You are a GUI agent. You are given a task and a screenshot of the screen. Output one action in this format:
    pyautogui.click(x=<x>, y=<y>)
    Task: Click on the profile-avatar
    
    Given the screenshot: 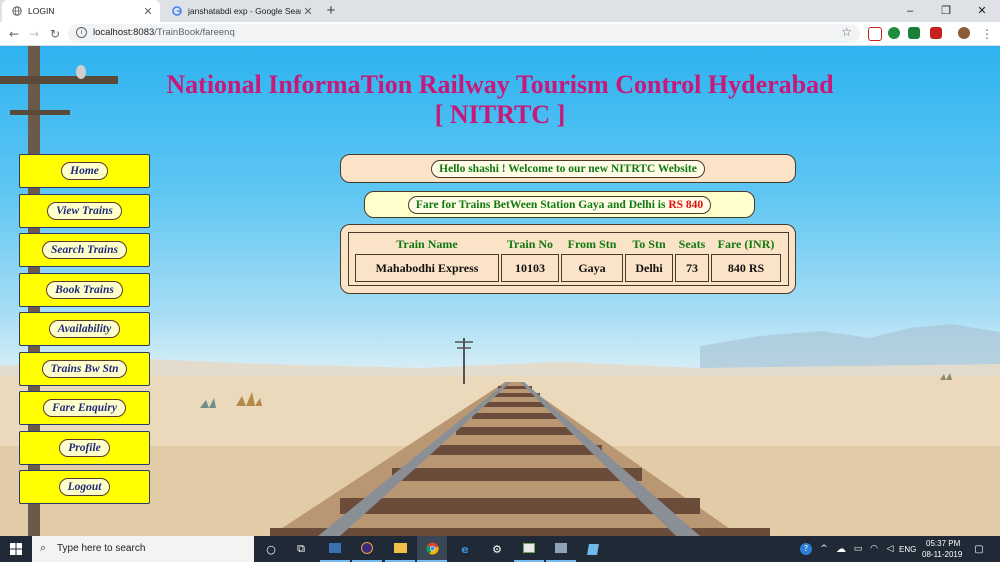 What is the action you would take?
    pyautogui.click(x=964, y=33)
    